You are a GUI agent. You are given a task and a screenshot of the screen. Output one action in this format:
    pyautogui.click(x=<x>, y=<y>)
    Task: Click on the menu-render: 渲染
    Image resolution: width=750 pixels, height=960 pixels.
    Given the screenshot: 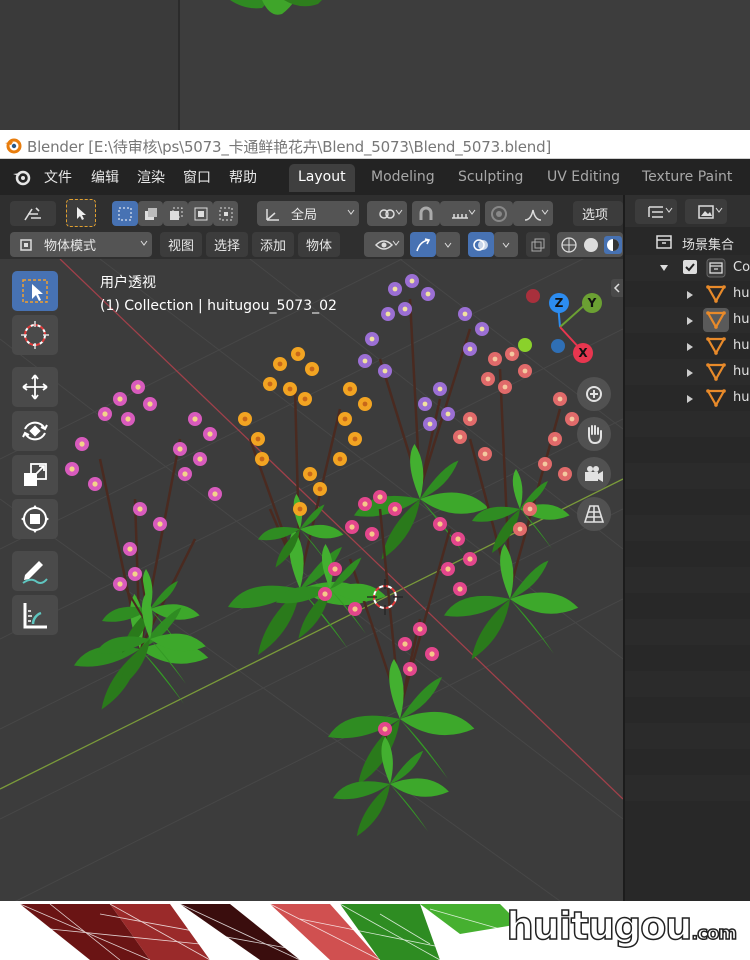 What is the action you would take?
    pyautogui.click(x=151, y=177)
    